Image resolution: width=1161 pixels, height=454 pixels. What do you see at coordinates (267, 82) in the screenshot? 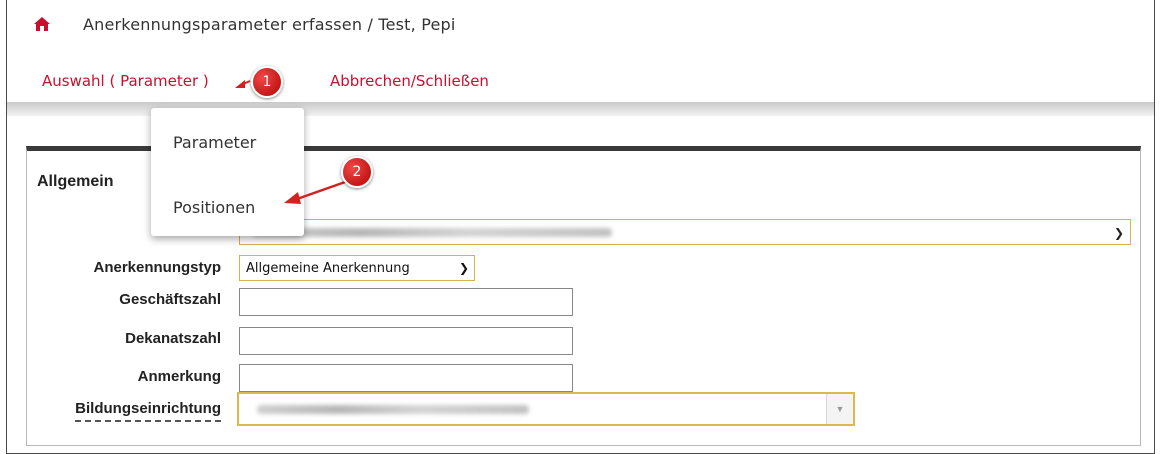
I see `callout-badge-1: 1` at bounding box center [267, 82].